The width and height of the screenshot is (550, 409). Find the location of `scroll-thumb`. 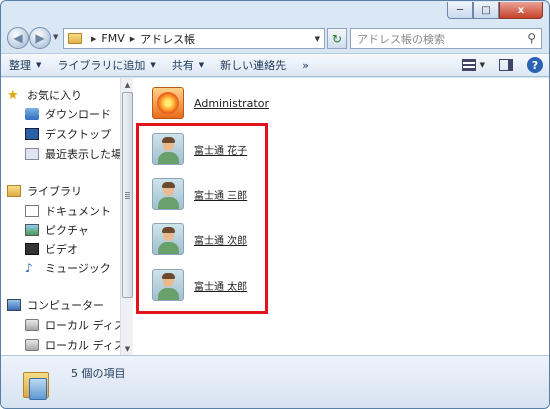

scroll-thumb is located at coordinates (127, 195).